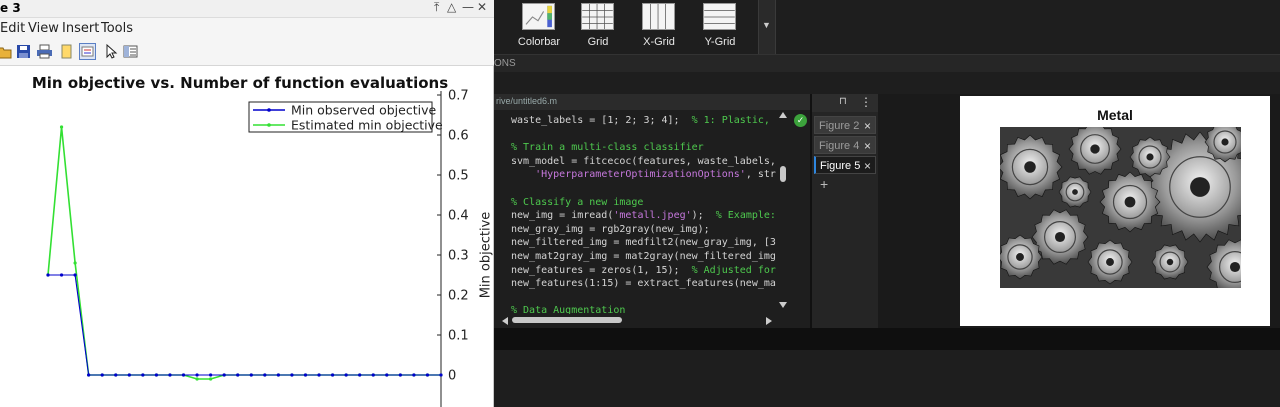  Describe the element at coordinates (783, 212) in the screenshot. I see `editor-vertical-scrollbar` at that location.